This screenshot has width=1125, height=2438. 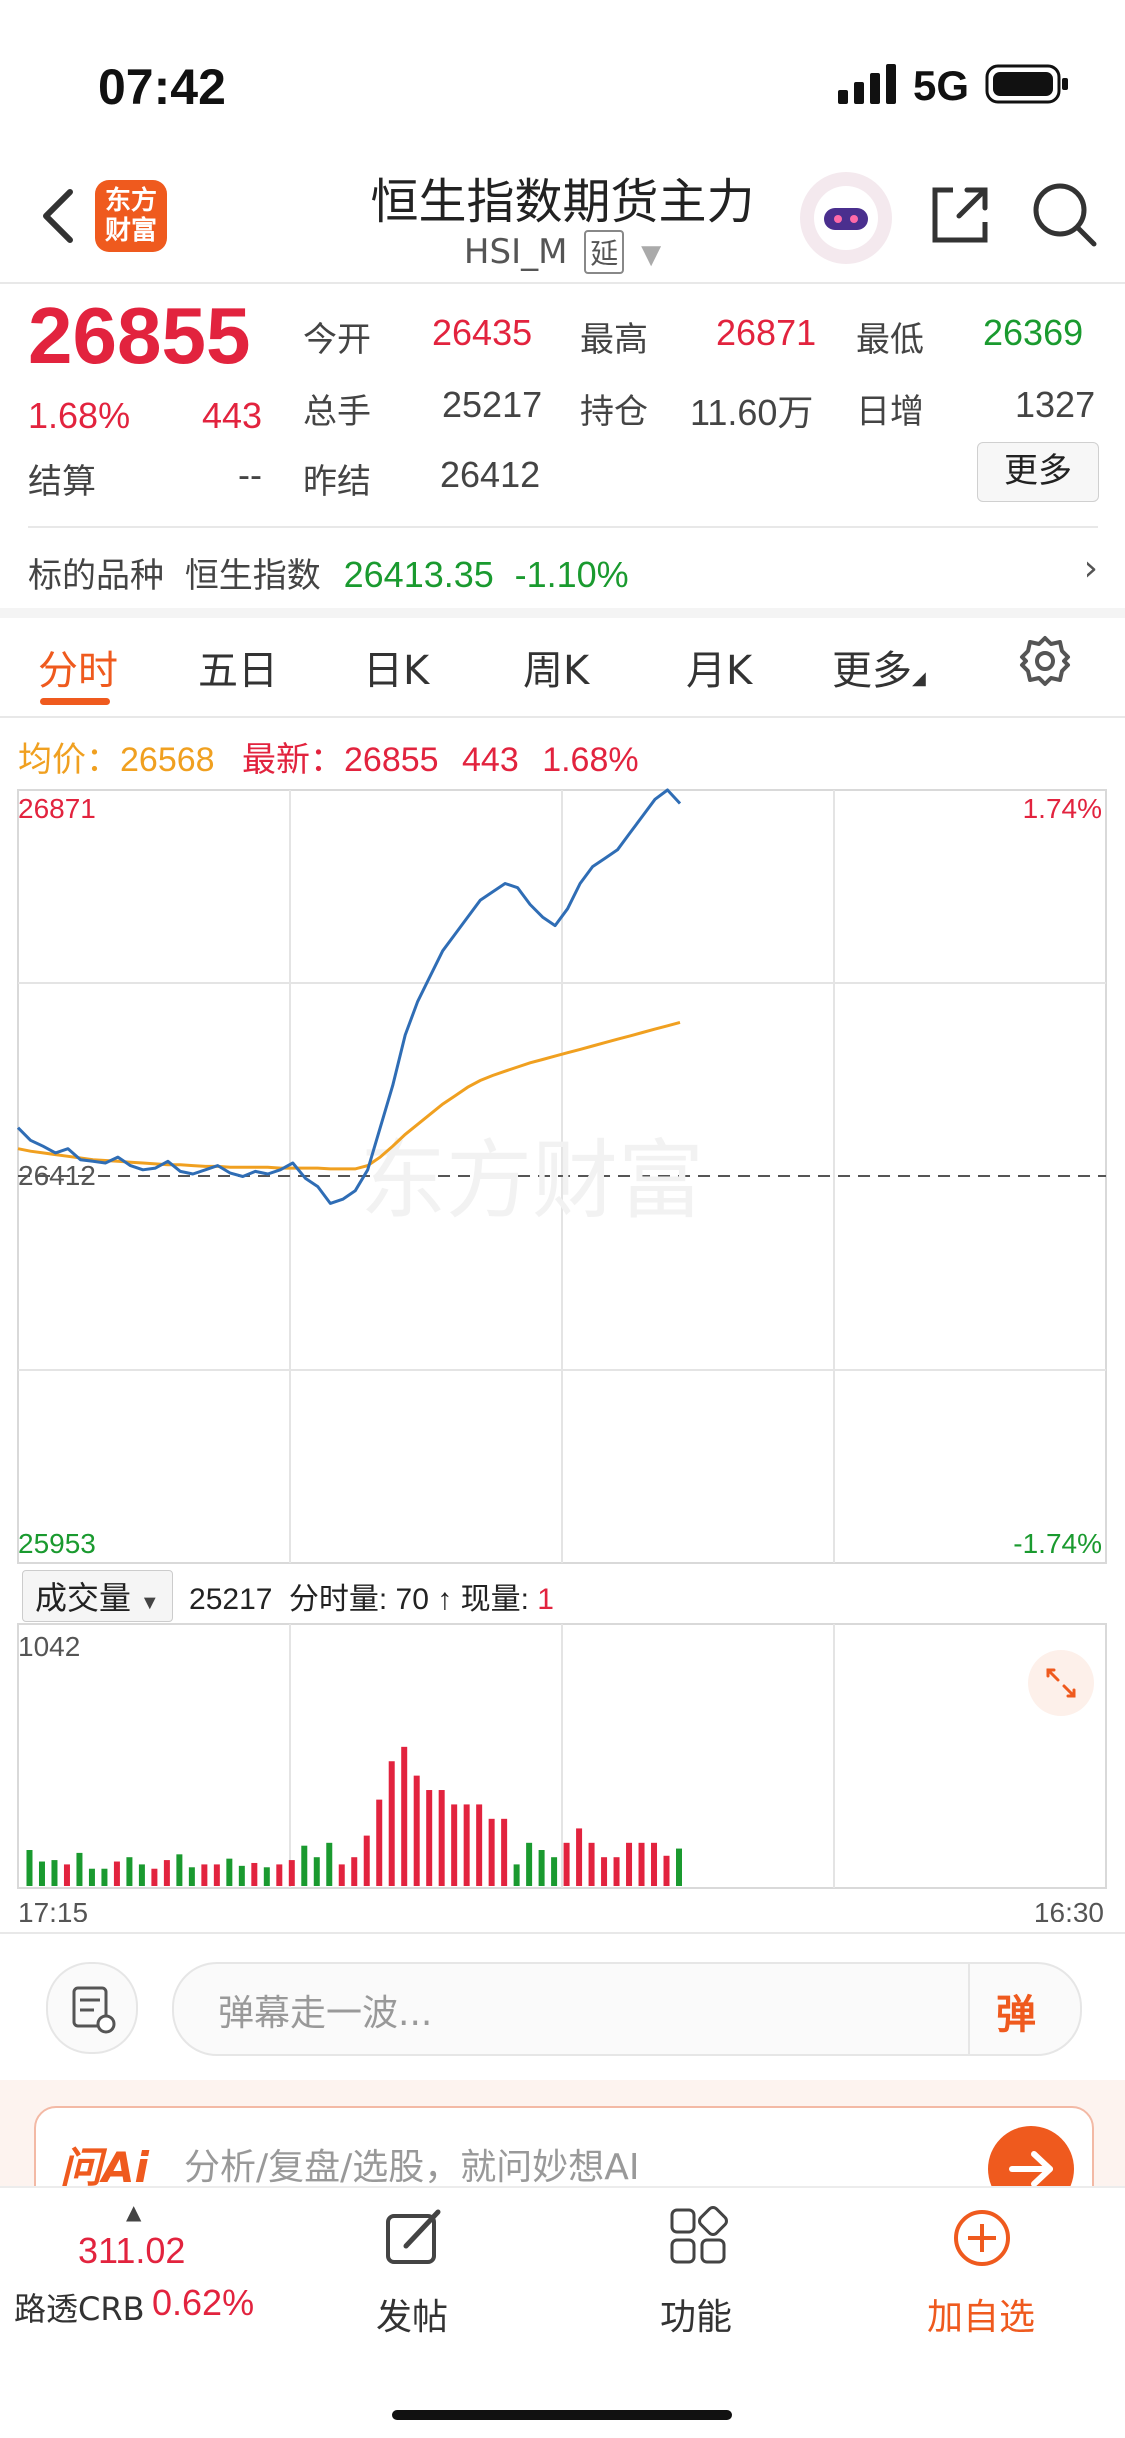 I want to click on delay-badge: 延, so click(x=604, y=252).